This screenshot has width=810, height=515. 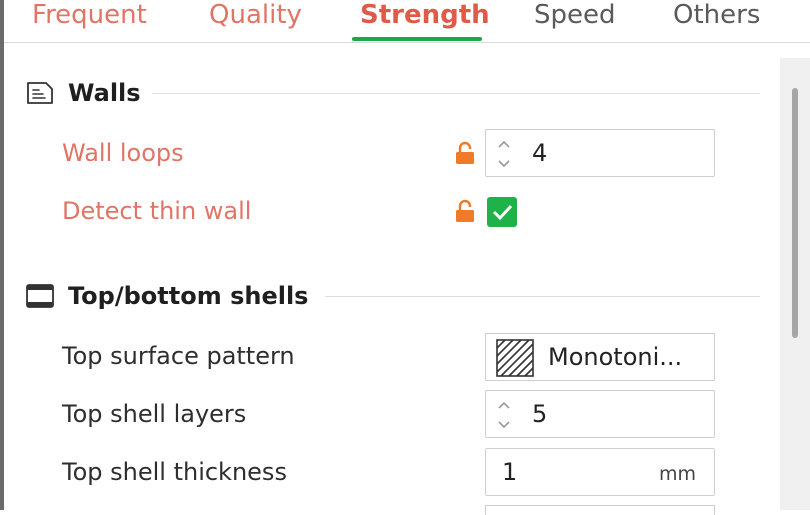 I want to click on settings-tab-bar: Frequent Quality Strength Speed Others, so click(x=407, y=21).